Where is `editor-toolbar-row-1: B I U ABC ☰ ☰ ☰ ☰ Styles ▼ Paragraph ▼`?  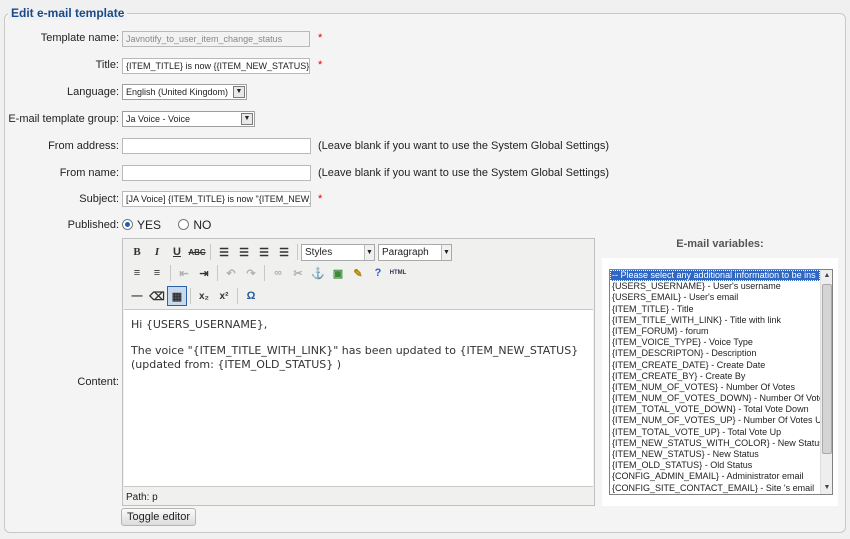 editor-toolbar-row-1: B I U ABC ☰ ☰ ☰ ☰ Styles ▼ Paragraph ▼ is located at coordinates (291, 252).